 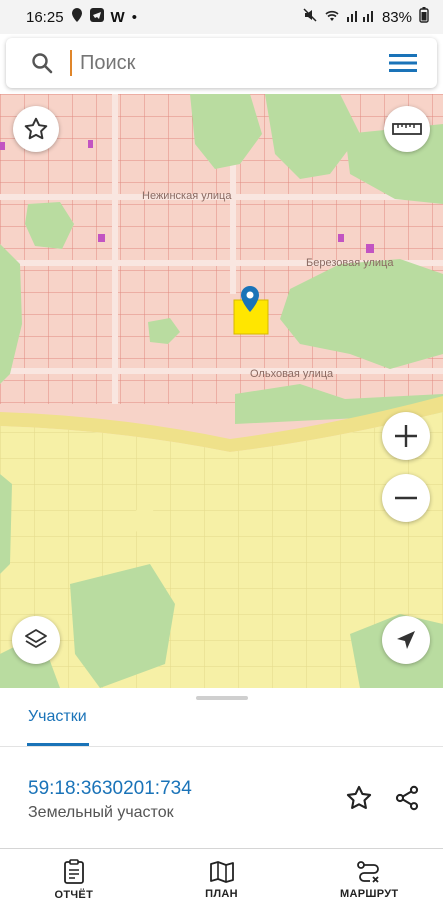 What do you see at coordinates (187, 196) in the screenshot?
I see `street-label-nezhinskaya: Нежинская улица` at bounding box center [187, 196].